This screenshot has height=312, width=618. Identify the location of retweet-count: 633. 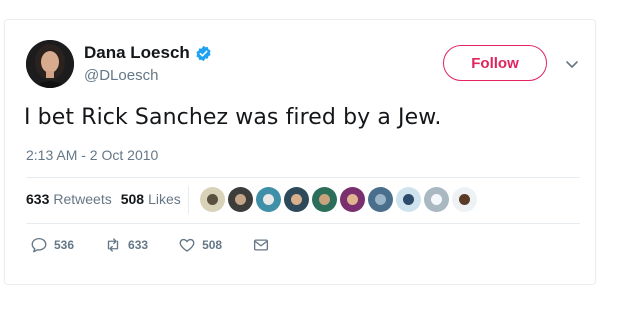
(138, 245).